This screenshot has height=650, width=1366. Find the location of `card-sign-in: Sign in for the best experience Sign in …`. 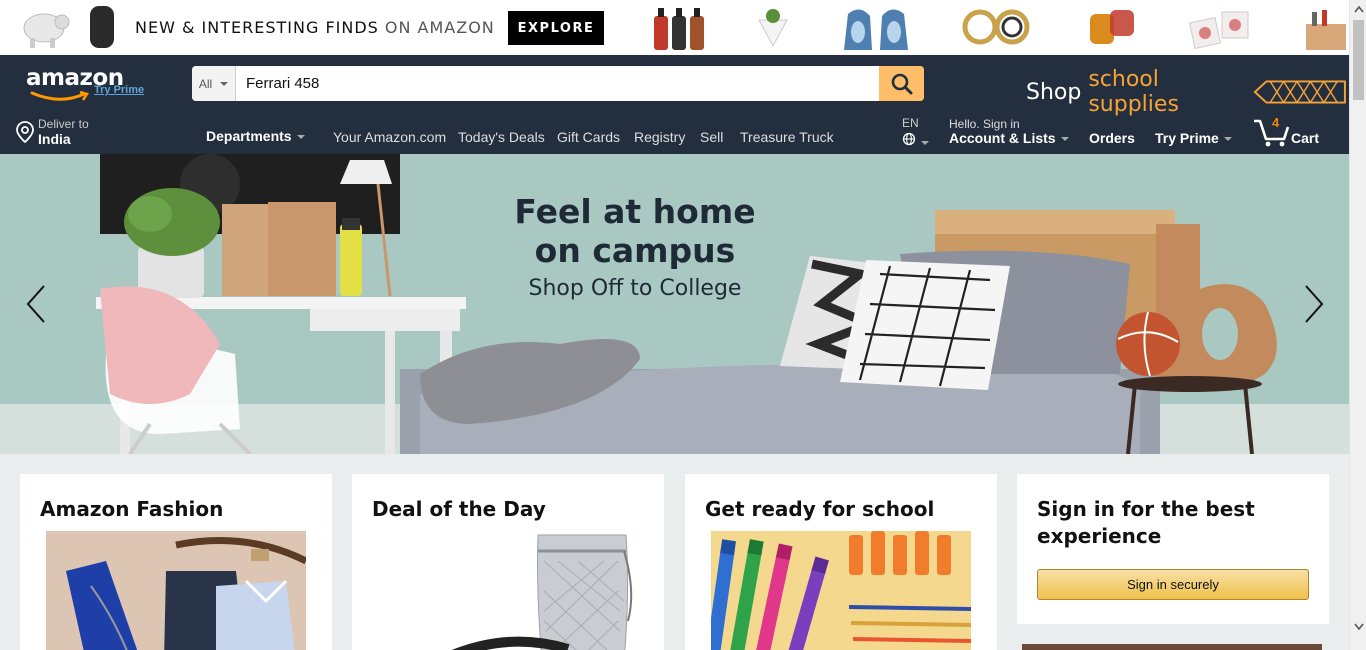

card-sign-in: Sign in for the best experience Sign in … is located at coordinates (1173, 549).